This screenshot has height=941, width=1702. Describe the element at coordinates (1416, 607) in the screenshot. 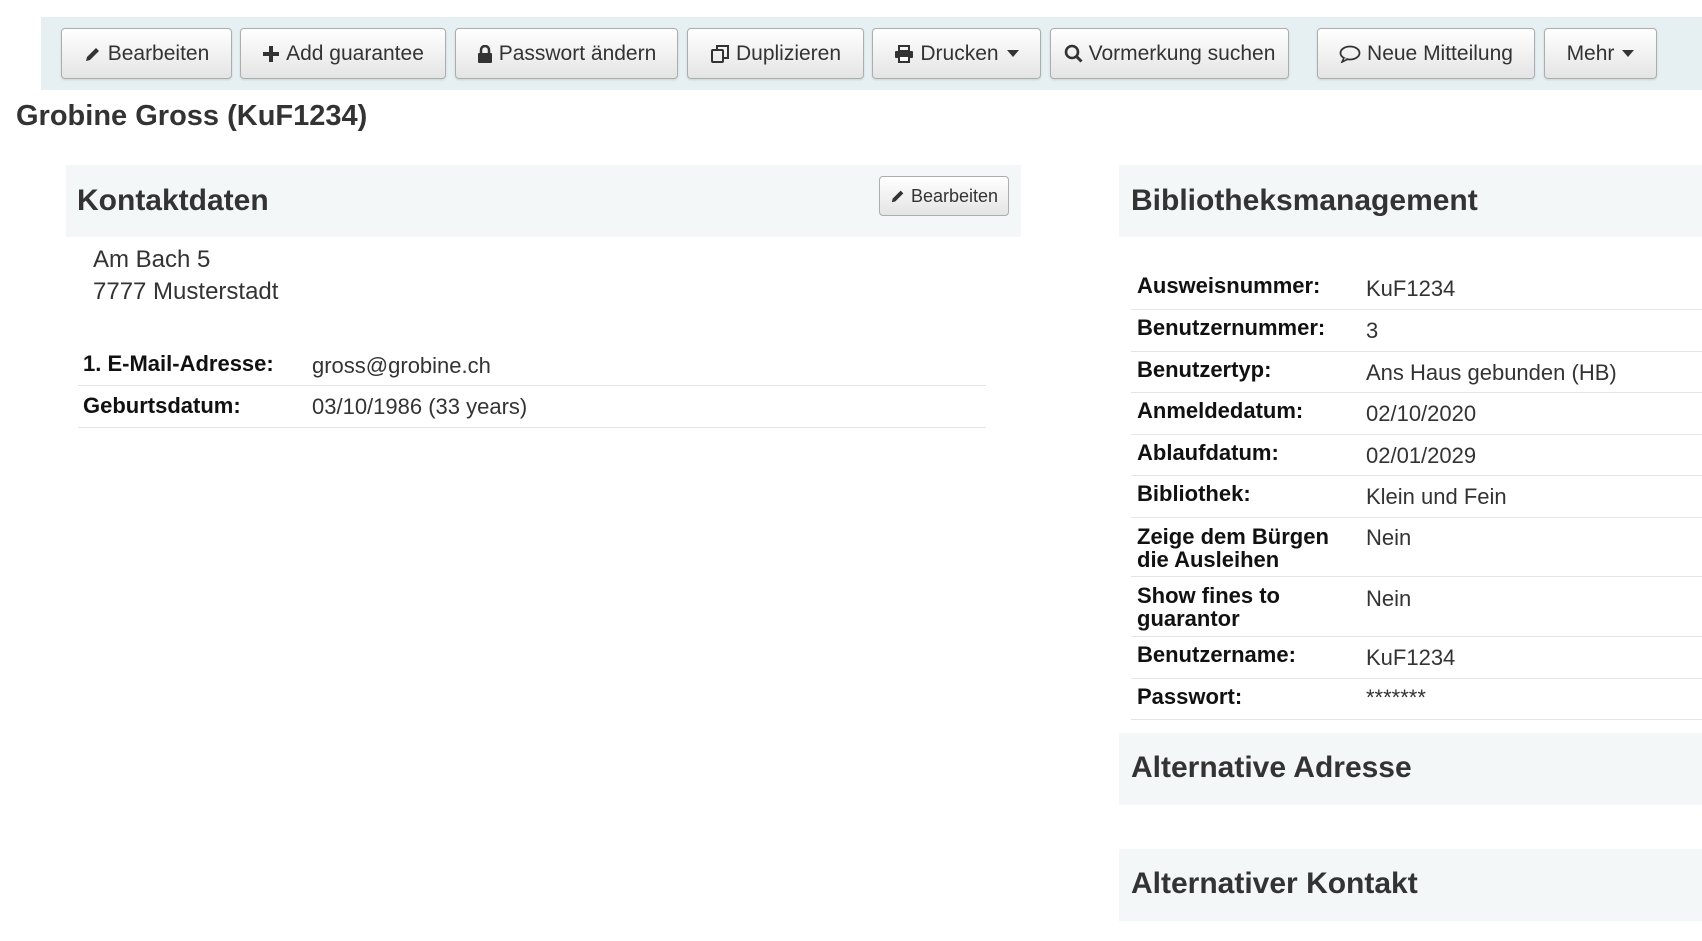

I see `library-row: Show fines to guarantor Nein` at that location.